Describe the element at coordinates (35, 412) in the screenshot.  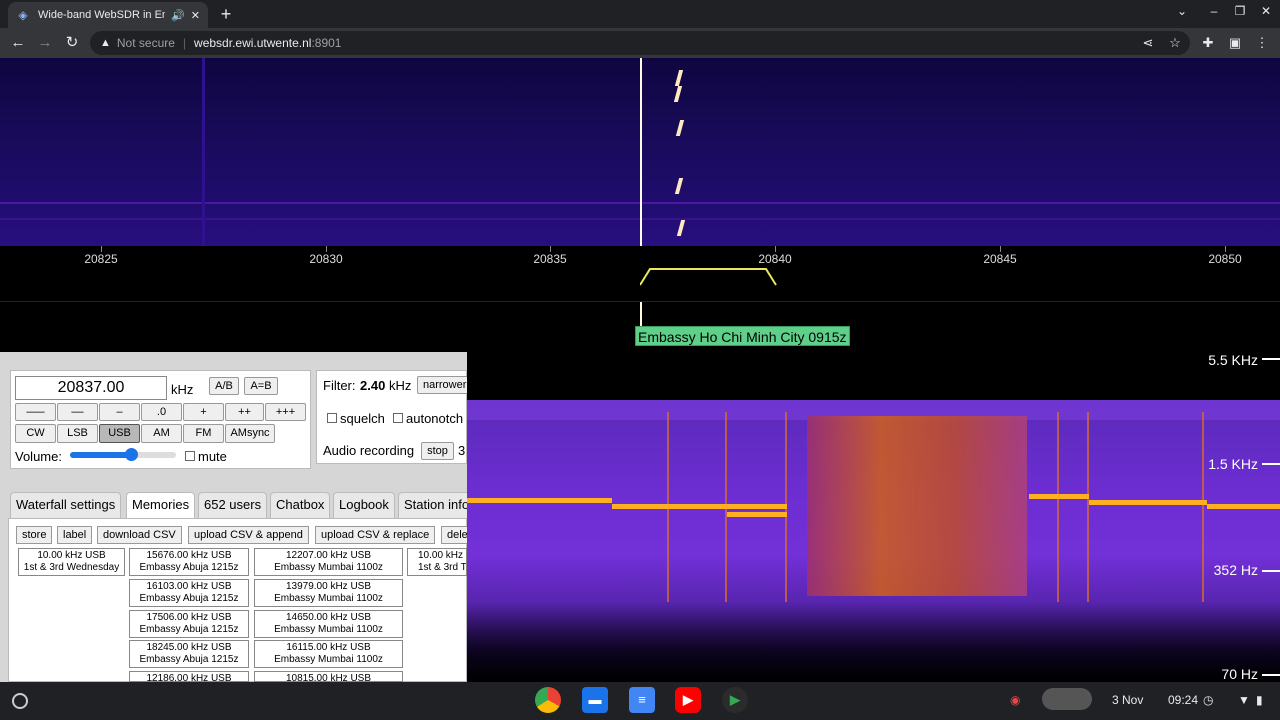
I see `step-down-3-button: –––` at that location.